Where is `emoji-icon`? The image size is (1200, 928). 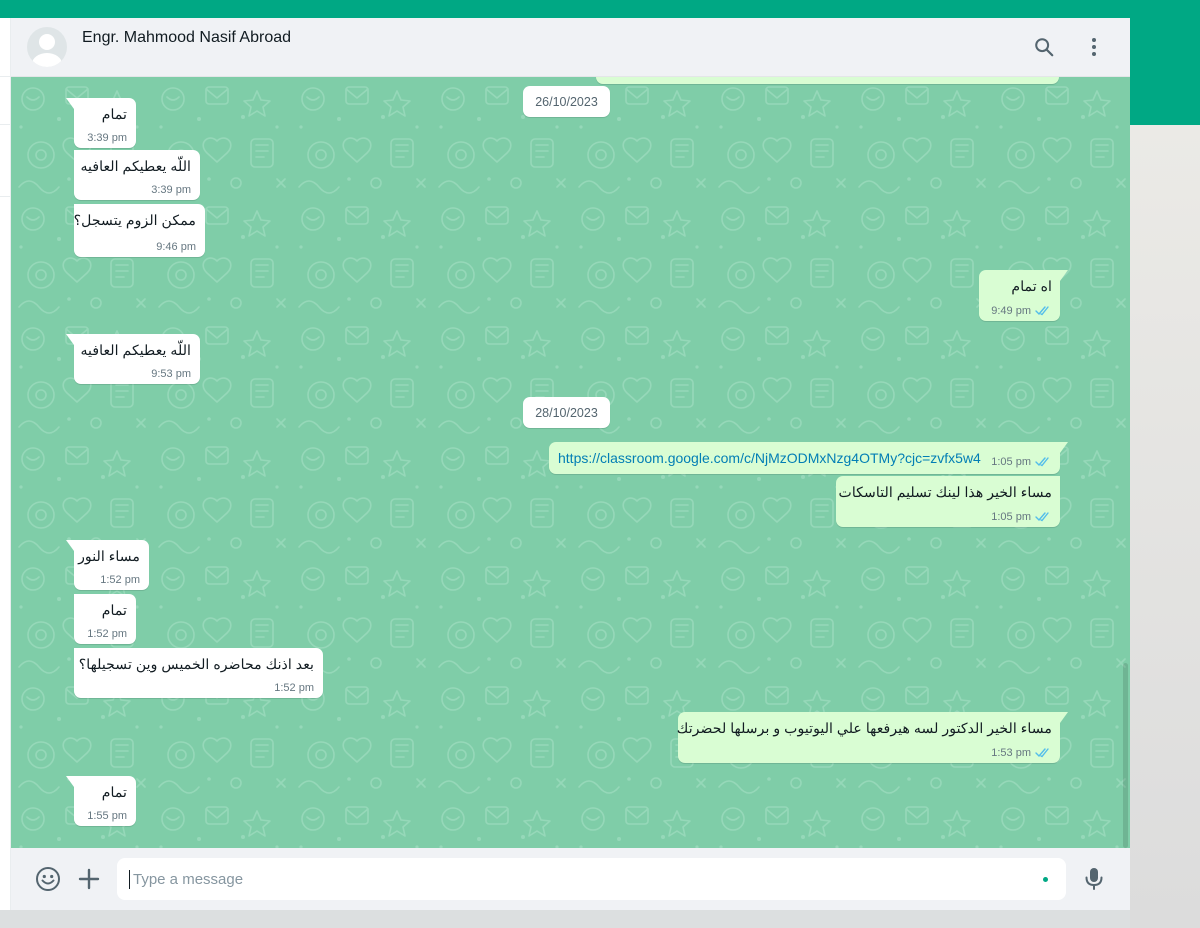 emoji-icon is located at coordinates (48, 879).